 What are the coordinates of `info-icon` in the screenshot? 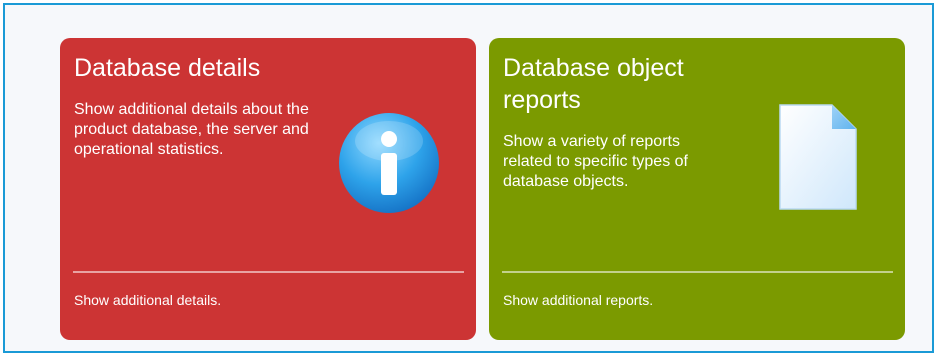 It's located at (389, 163).